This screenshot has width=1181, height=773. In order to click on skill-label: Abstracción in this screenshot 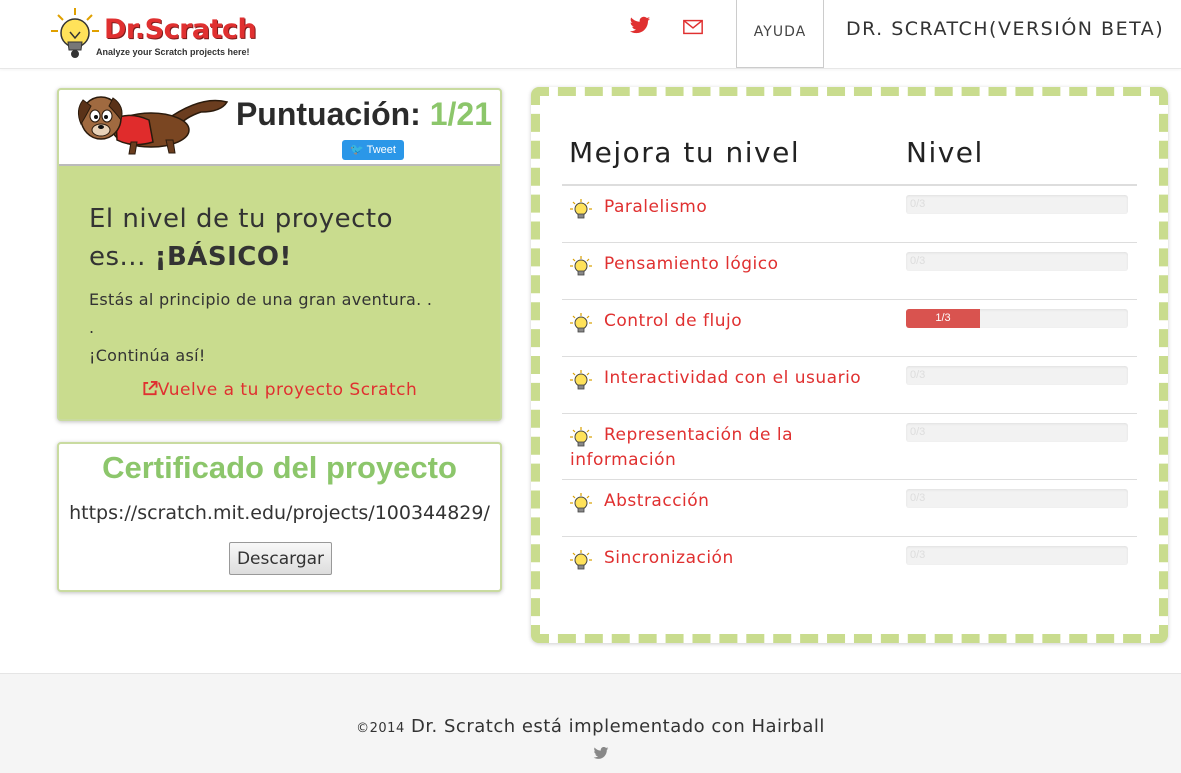, I will do `click(724, 501)`.